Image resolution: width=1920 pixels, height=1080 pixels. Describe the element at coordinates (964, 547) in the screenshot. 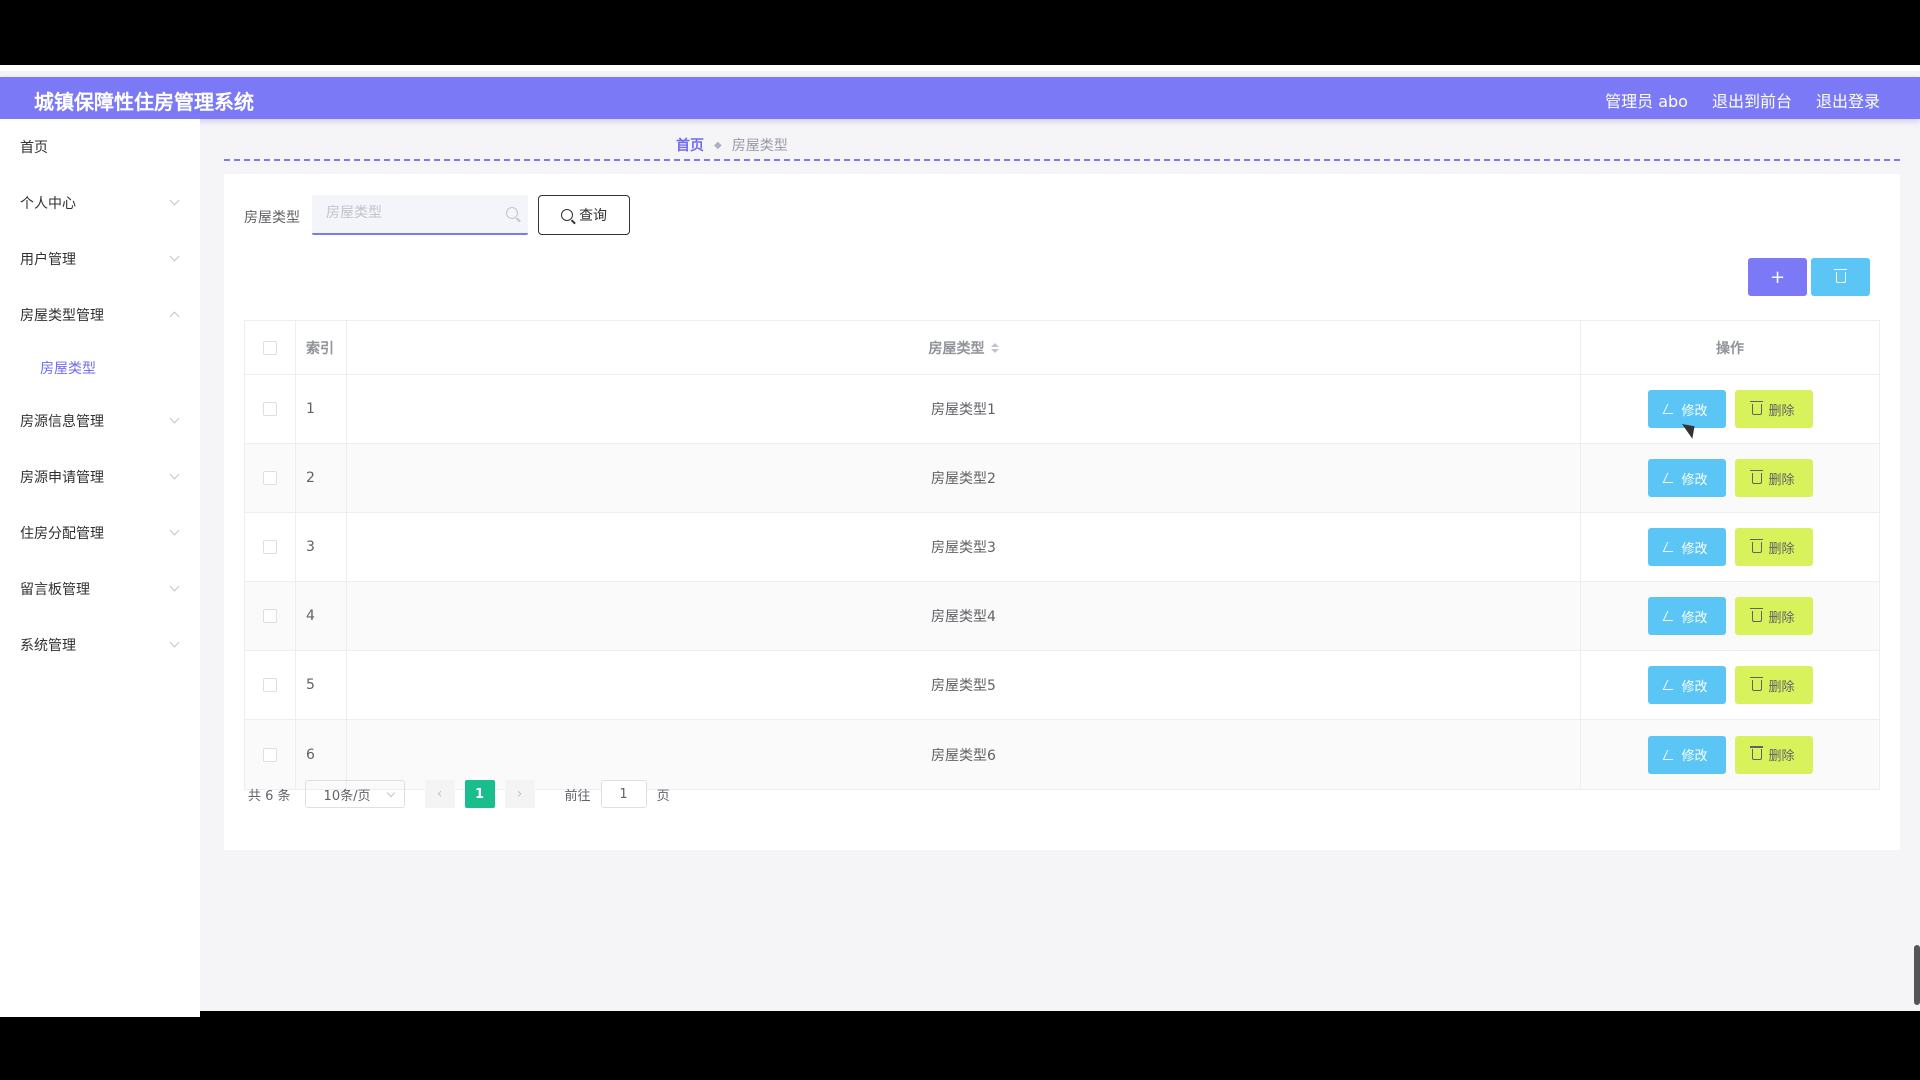

I see `row-house-type: 房屋类型3` at that location.